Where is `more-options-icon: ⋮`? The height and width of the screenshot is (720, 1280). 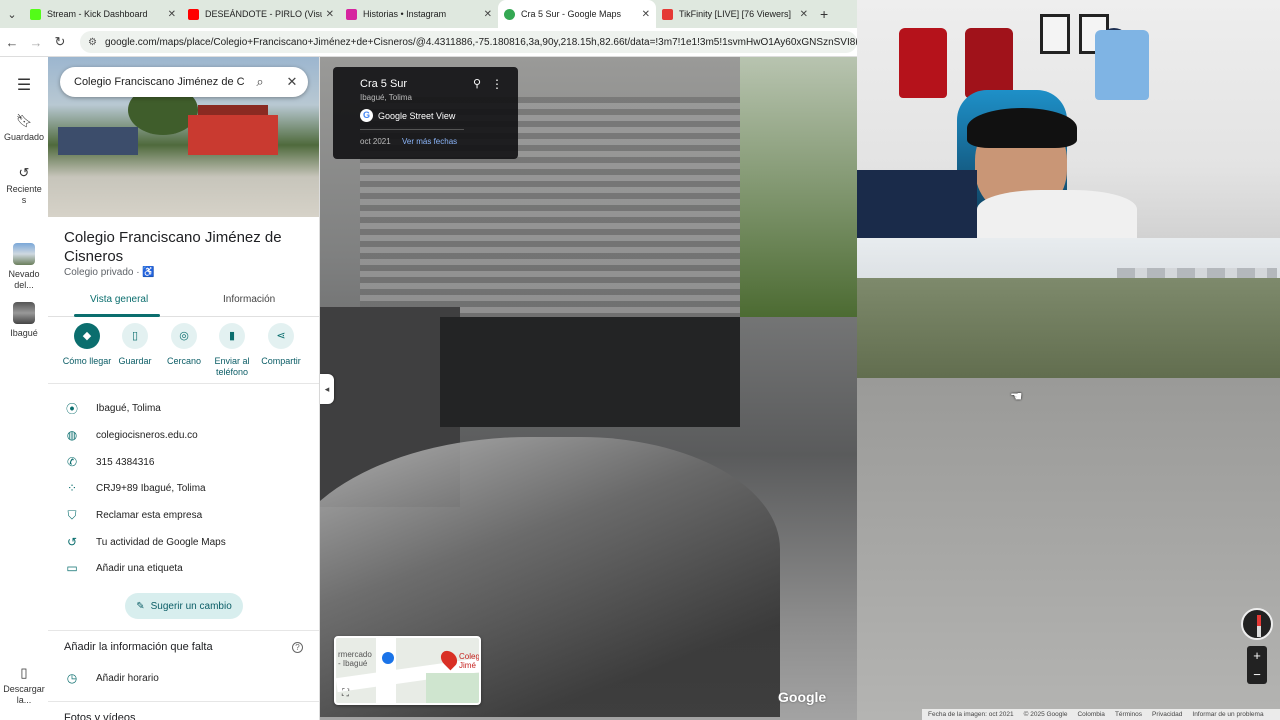 more-options-icon: ⋮ is located at coordinates (497, 84).